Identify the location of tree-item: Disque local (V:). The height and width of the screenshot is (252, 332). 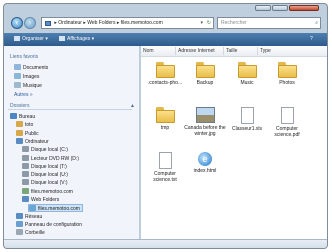
(45, 183).